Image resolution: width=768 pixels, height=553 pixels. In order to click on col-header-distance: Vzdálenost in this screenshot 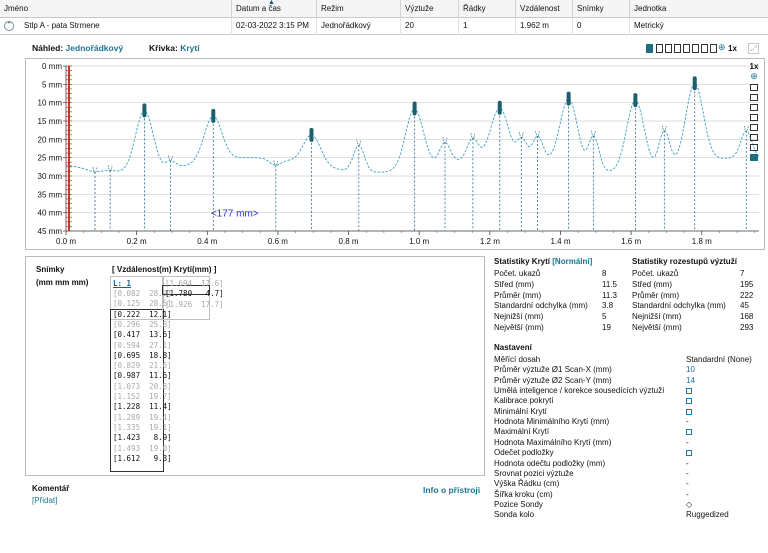, I will do `click(544, 9)`.